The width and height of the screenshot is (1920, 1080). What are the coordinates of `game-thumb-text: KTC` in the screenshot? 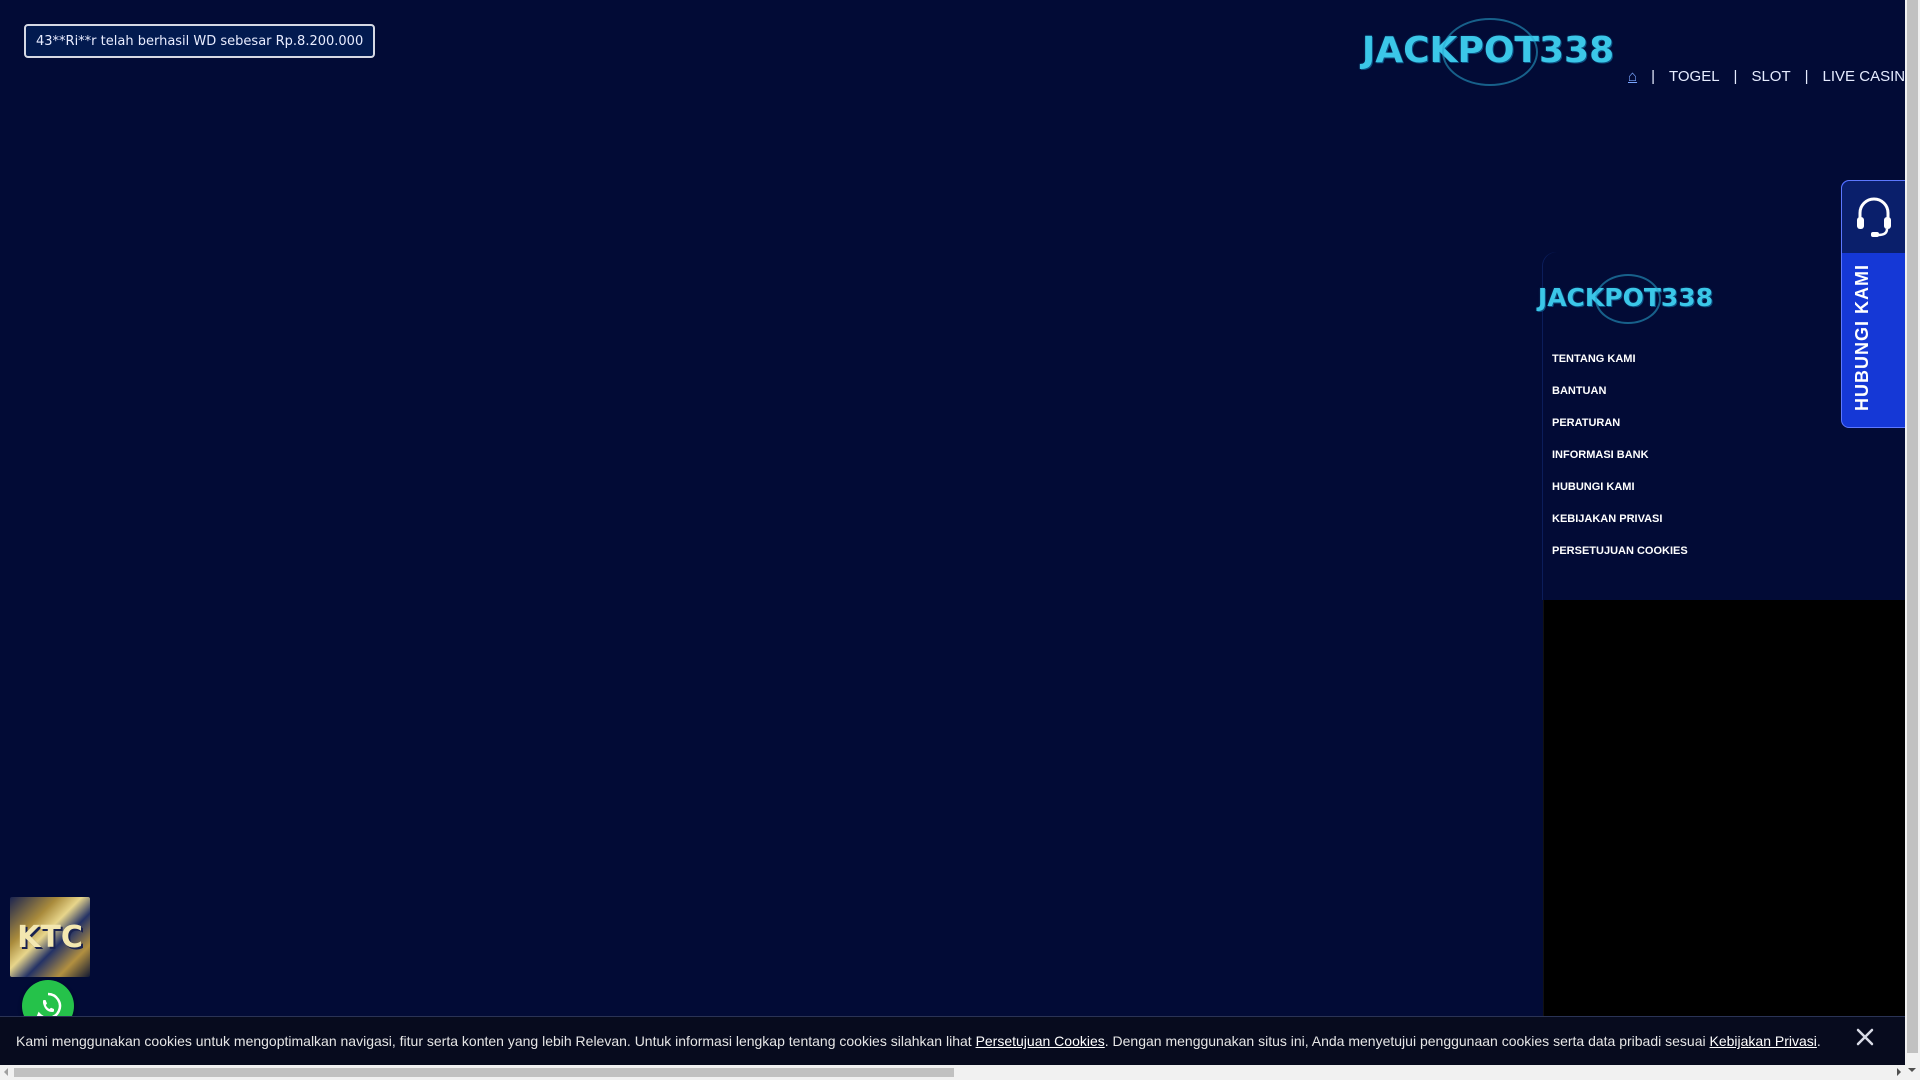 It's located at (50, 937).